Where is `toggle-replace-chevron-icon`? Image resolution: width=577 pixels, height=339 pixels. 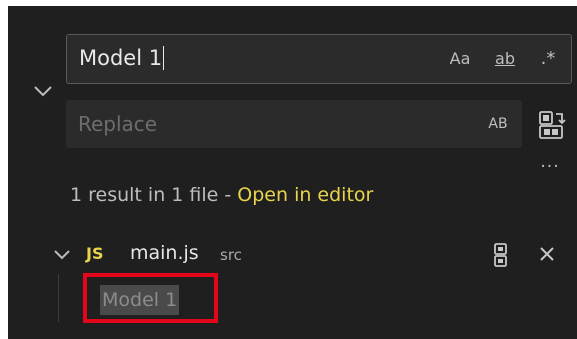
toggle-replace-chevron-icon is located at coordinates (43, 91).